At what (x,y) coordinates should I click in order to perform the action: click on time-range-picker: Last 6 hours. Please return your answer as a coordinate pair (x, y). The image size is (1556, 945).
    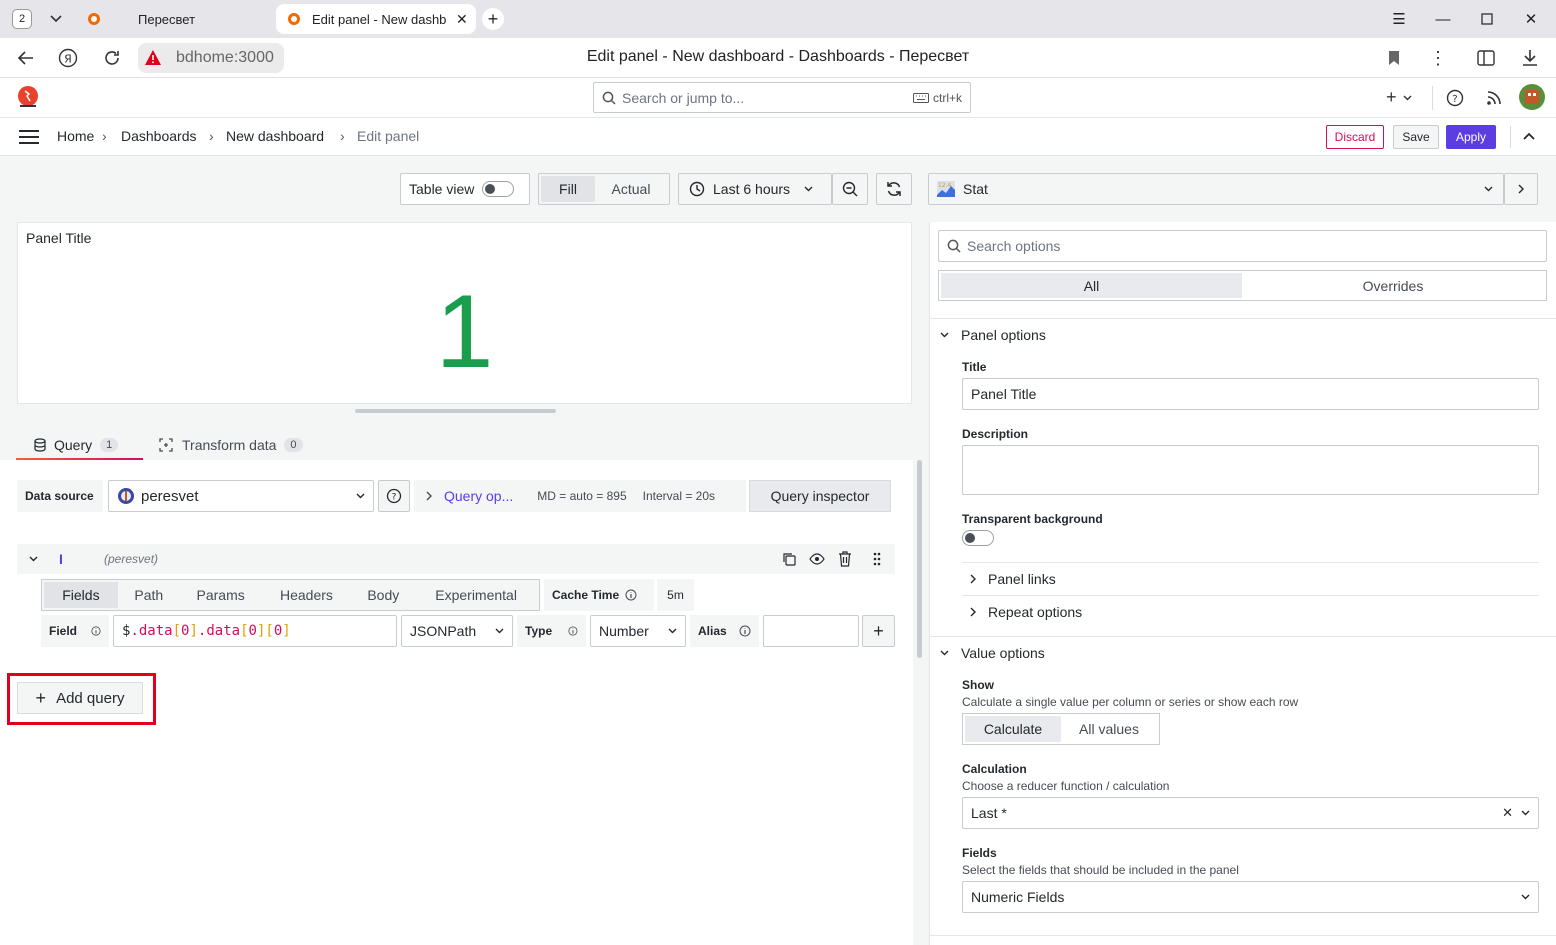
    Looking at the image, I should click on (755, 189).